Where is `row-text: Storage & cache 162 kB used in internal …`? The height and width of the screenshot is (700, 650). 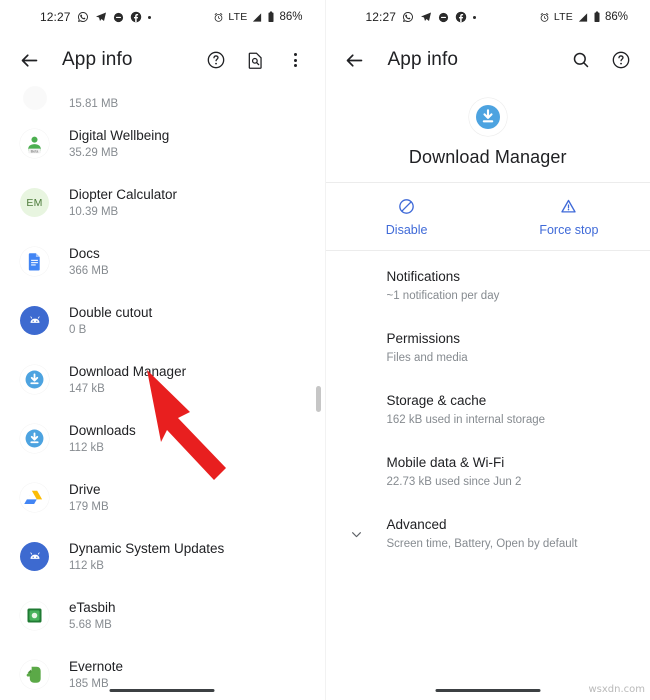 row-text: Storage & cache 162 kB used in internal … is located at coordinates (466, 410).